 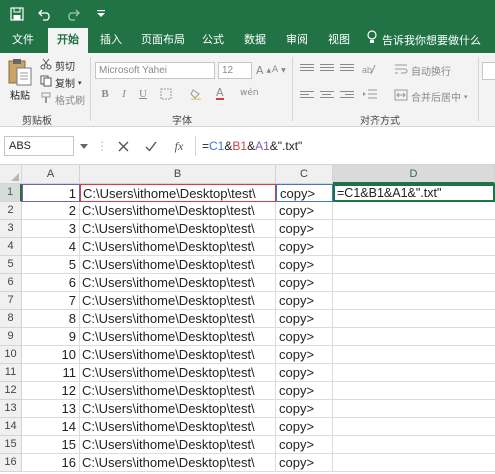 What do you see at coordinates (11, 319) in the screenshot?
I see `row-header: 8` at bounding box center [11, 319].